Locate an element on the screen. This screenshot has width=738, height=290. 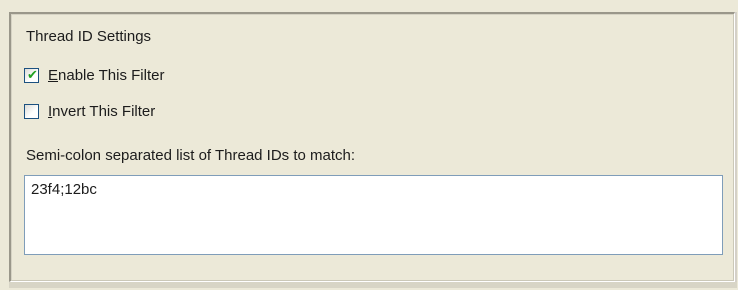
invert-filter-label: Invert This Filter is located at coordinates (101, 111).